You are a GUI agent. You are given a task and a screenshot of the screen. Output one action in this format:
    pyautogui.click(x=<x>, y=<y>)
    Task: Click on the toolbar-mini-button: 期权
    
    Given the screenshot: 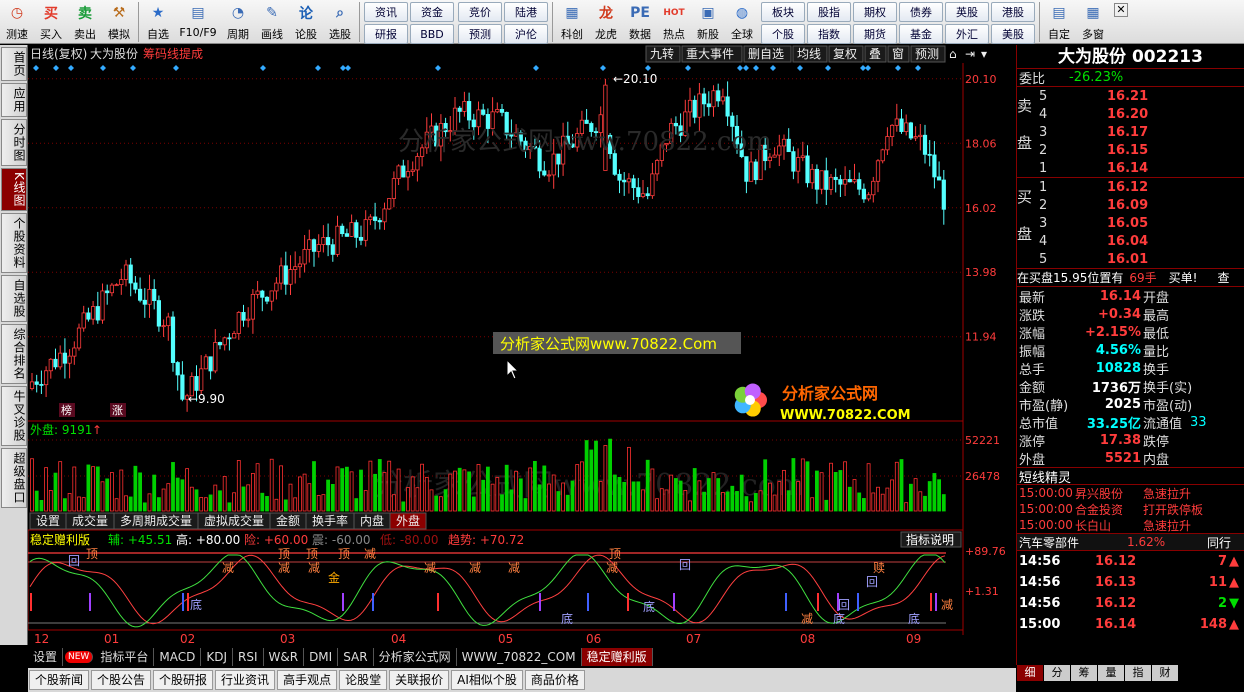 What is the action you would take?
    pyautogui.click(x=875, y=12)
    